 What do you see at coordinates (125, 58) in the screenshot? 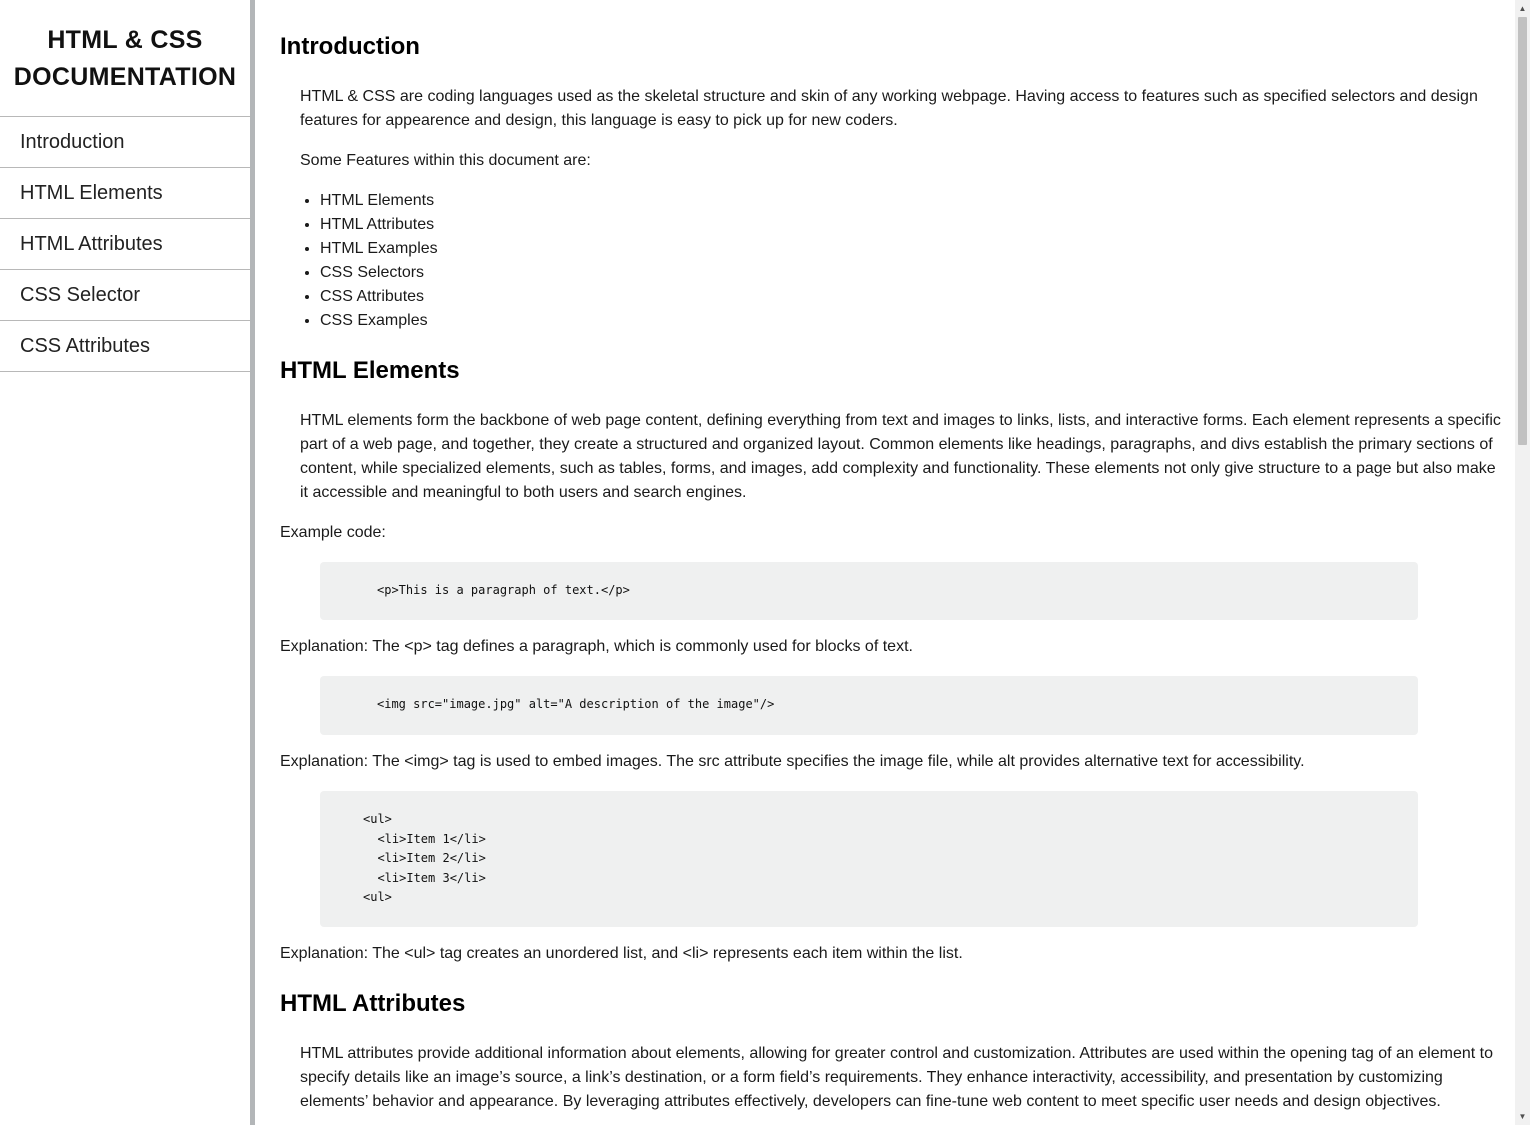
I see `nav-title: HTML & CSS DOCUMENTATION` at bounding box center [125, 58].